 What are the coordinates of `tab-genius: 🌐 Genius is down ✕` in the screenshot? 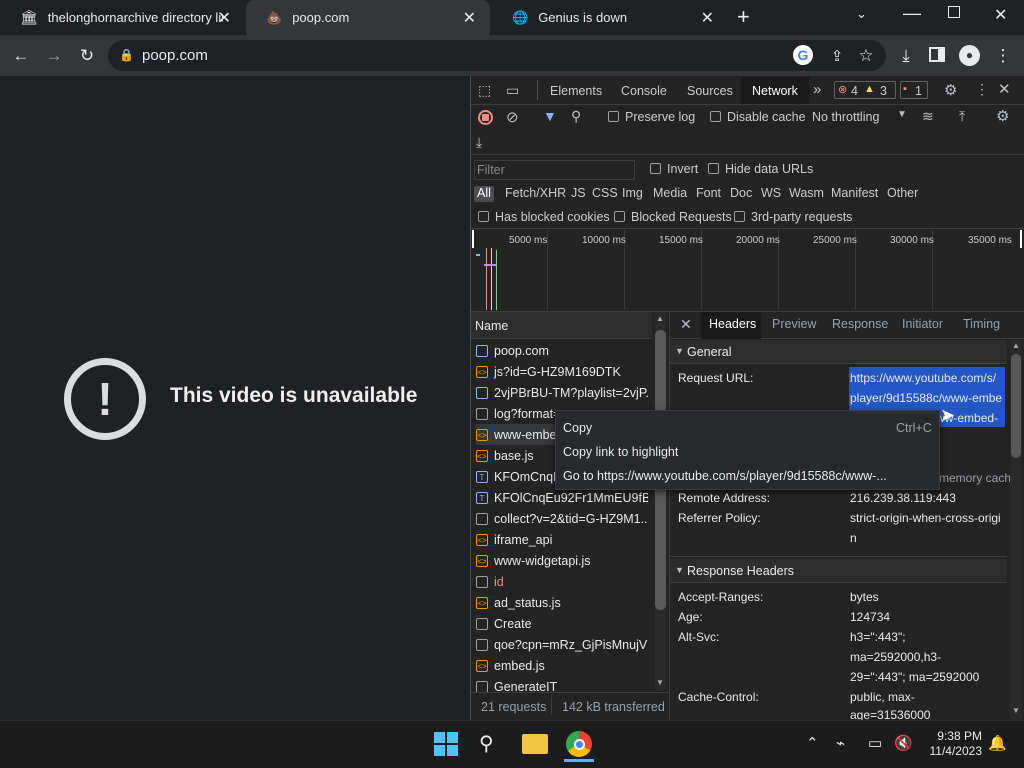 It's located at (610, 17).